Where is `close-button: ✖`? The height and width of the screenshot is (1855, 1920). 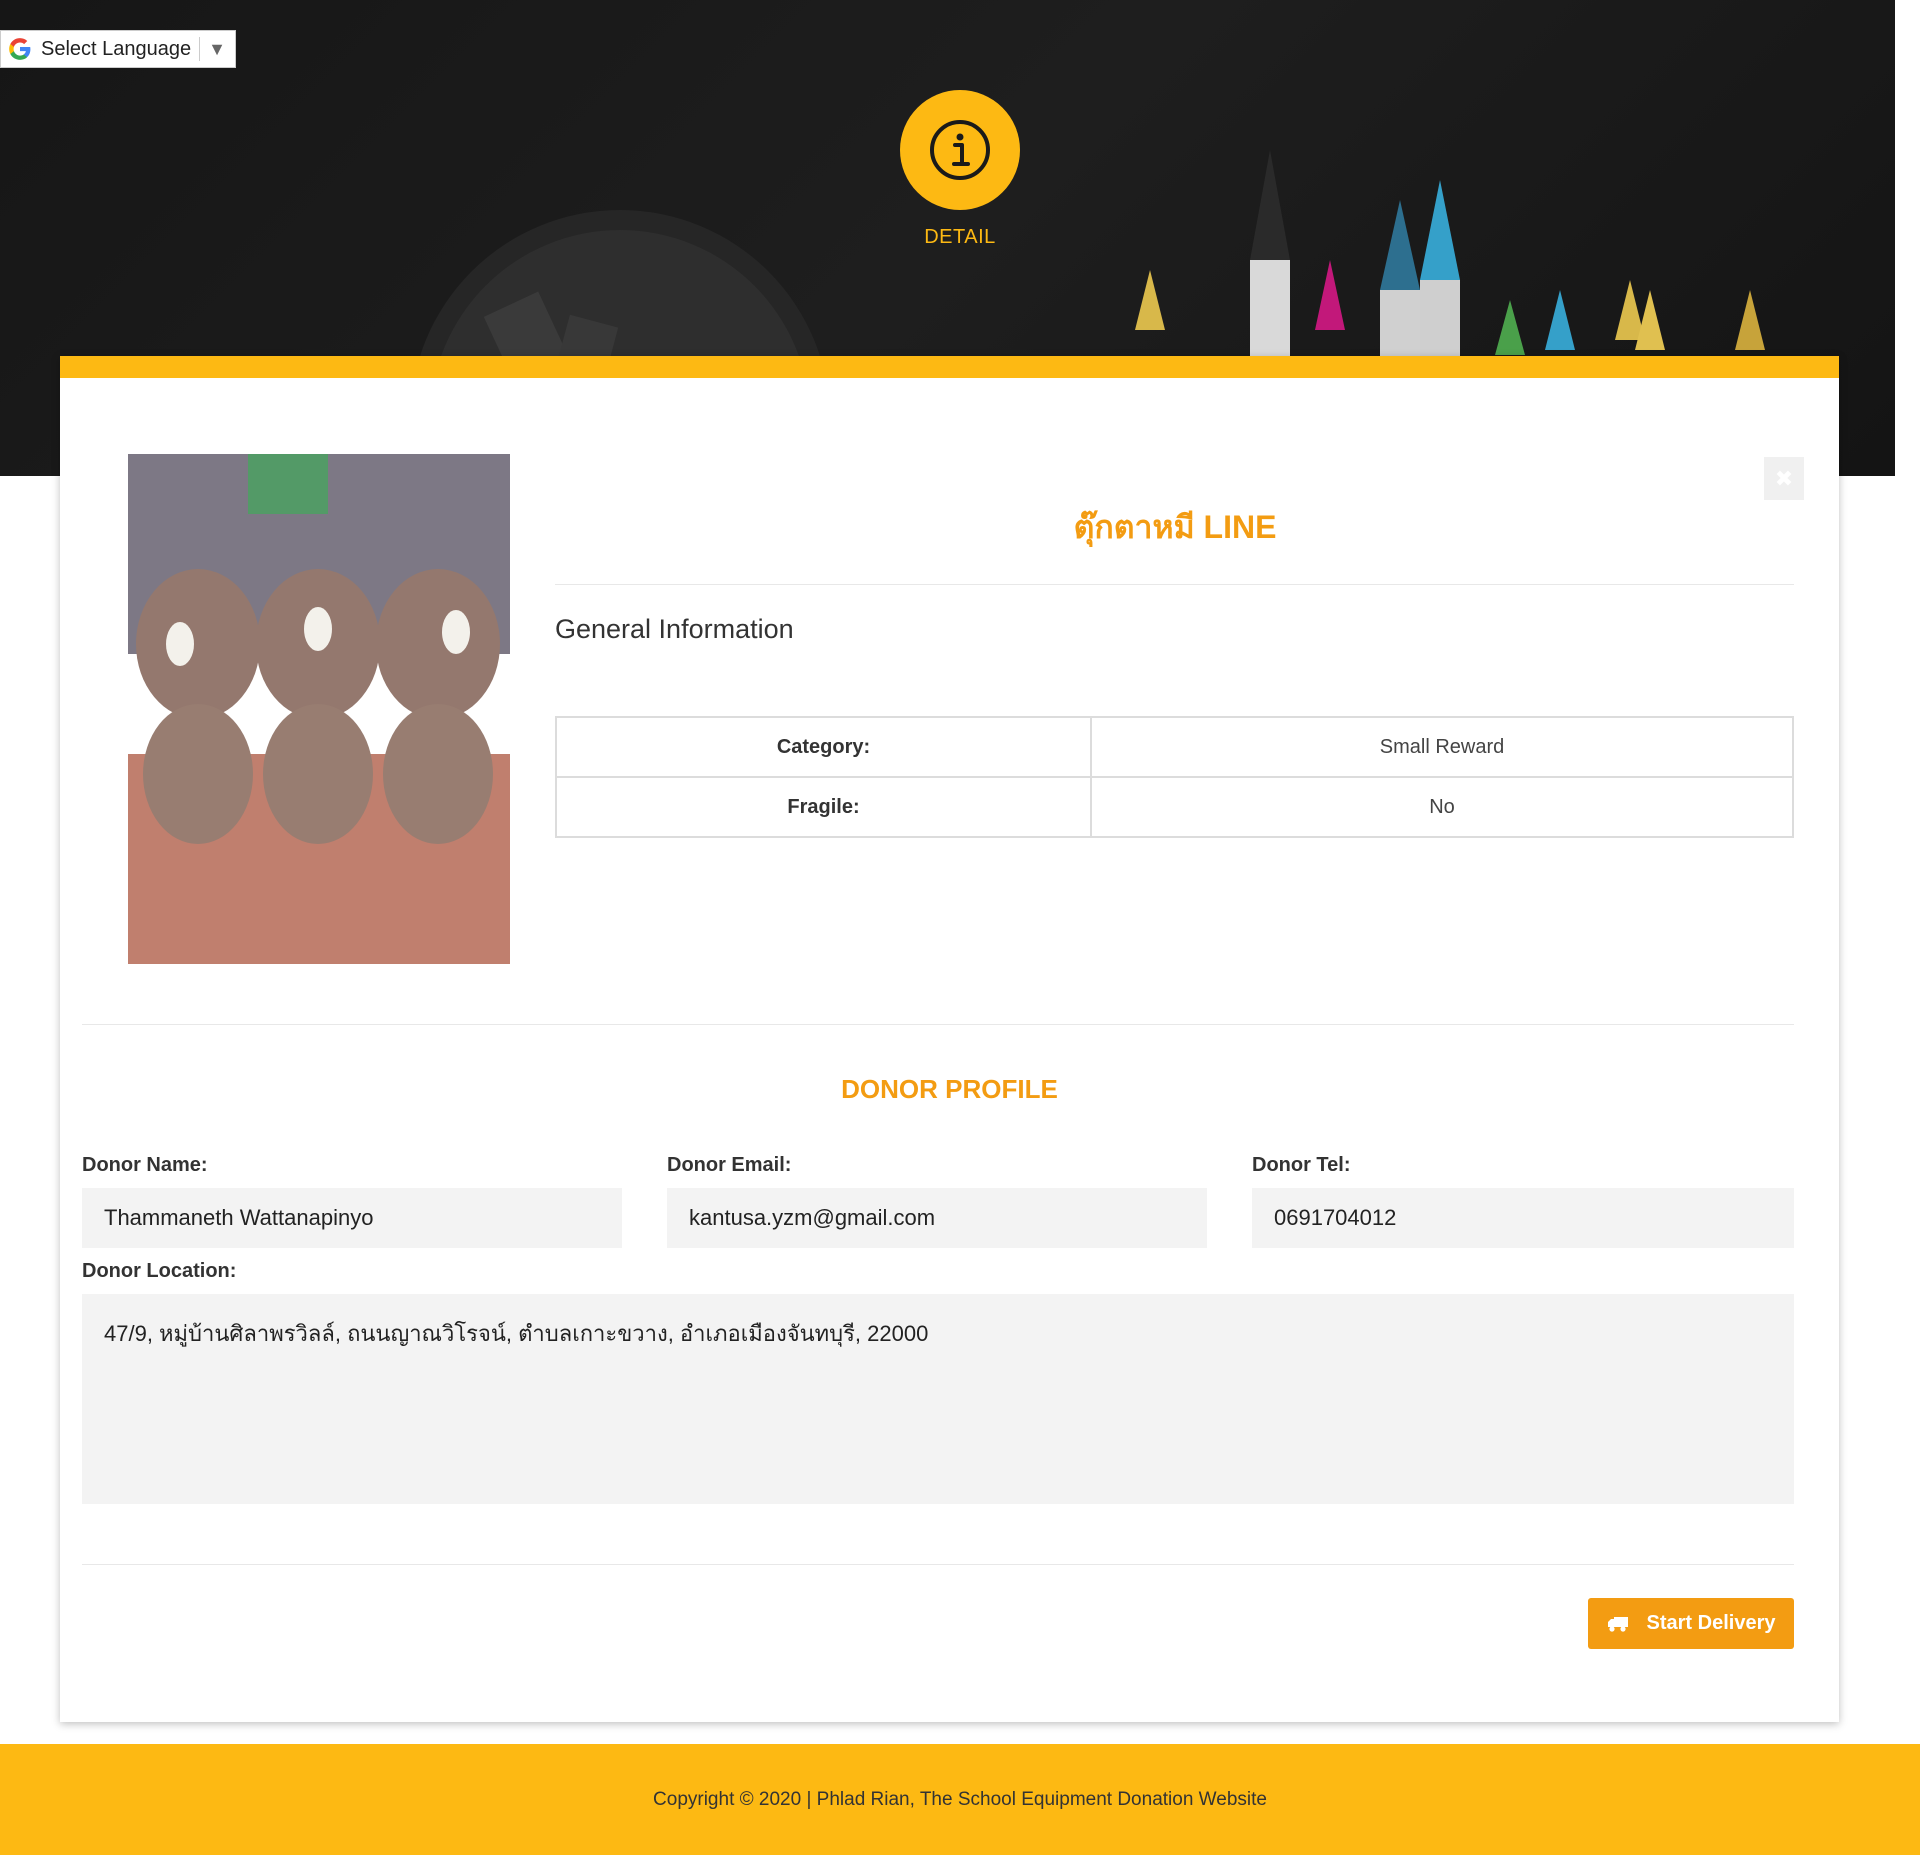 close-button: ✖ is located at coordinates (1784, 478).